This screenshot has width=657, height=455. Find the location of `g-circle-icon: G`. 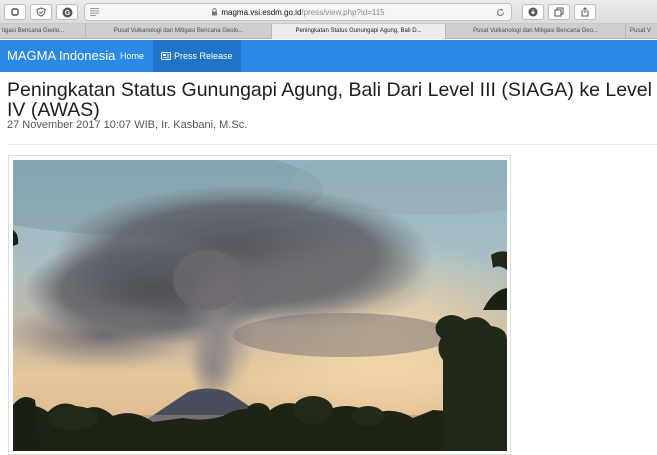

g-circle-icon: G is located at coordinates (67, 12).